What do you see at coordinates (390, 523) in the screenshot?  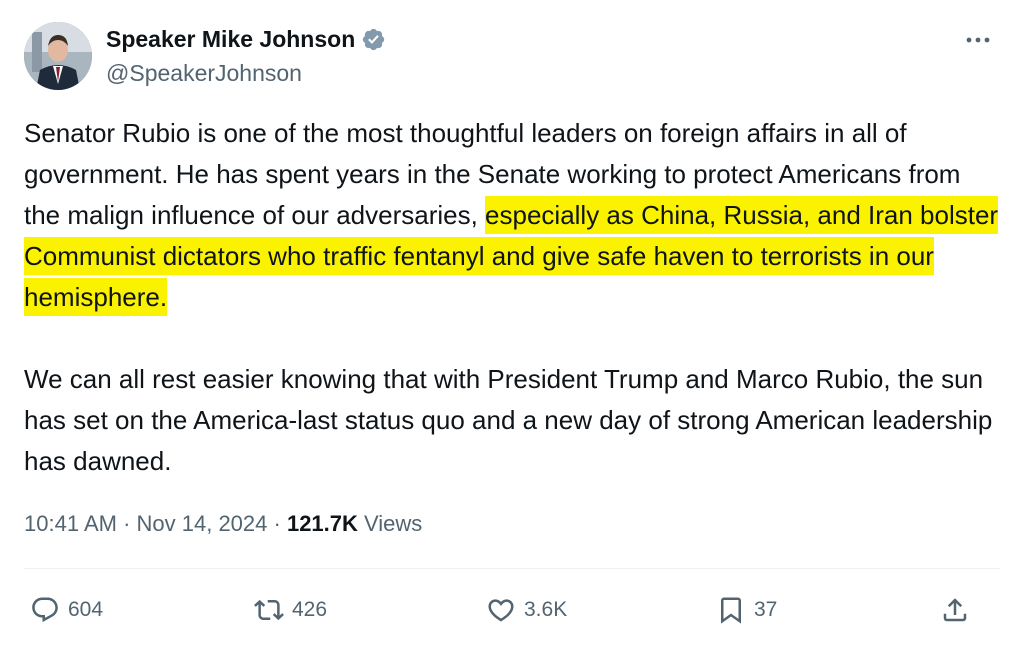 I see `views-label: Views` at bounding box center [390, 523].